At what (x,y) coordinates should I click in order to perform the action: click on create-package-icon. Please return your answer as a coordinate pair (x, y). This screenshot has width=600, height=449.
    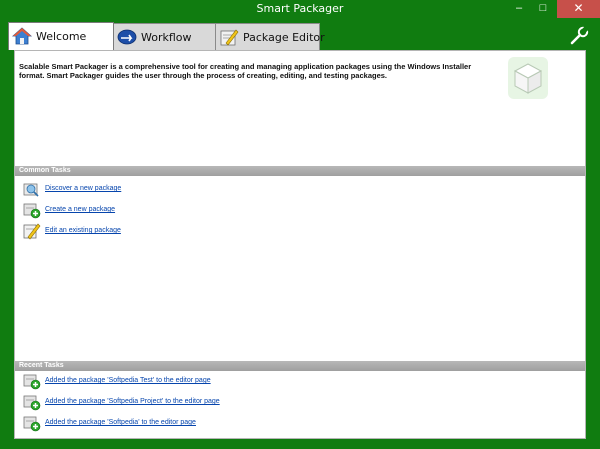
    Looking at the image, I should click on (32, 211).